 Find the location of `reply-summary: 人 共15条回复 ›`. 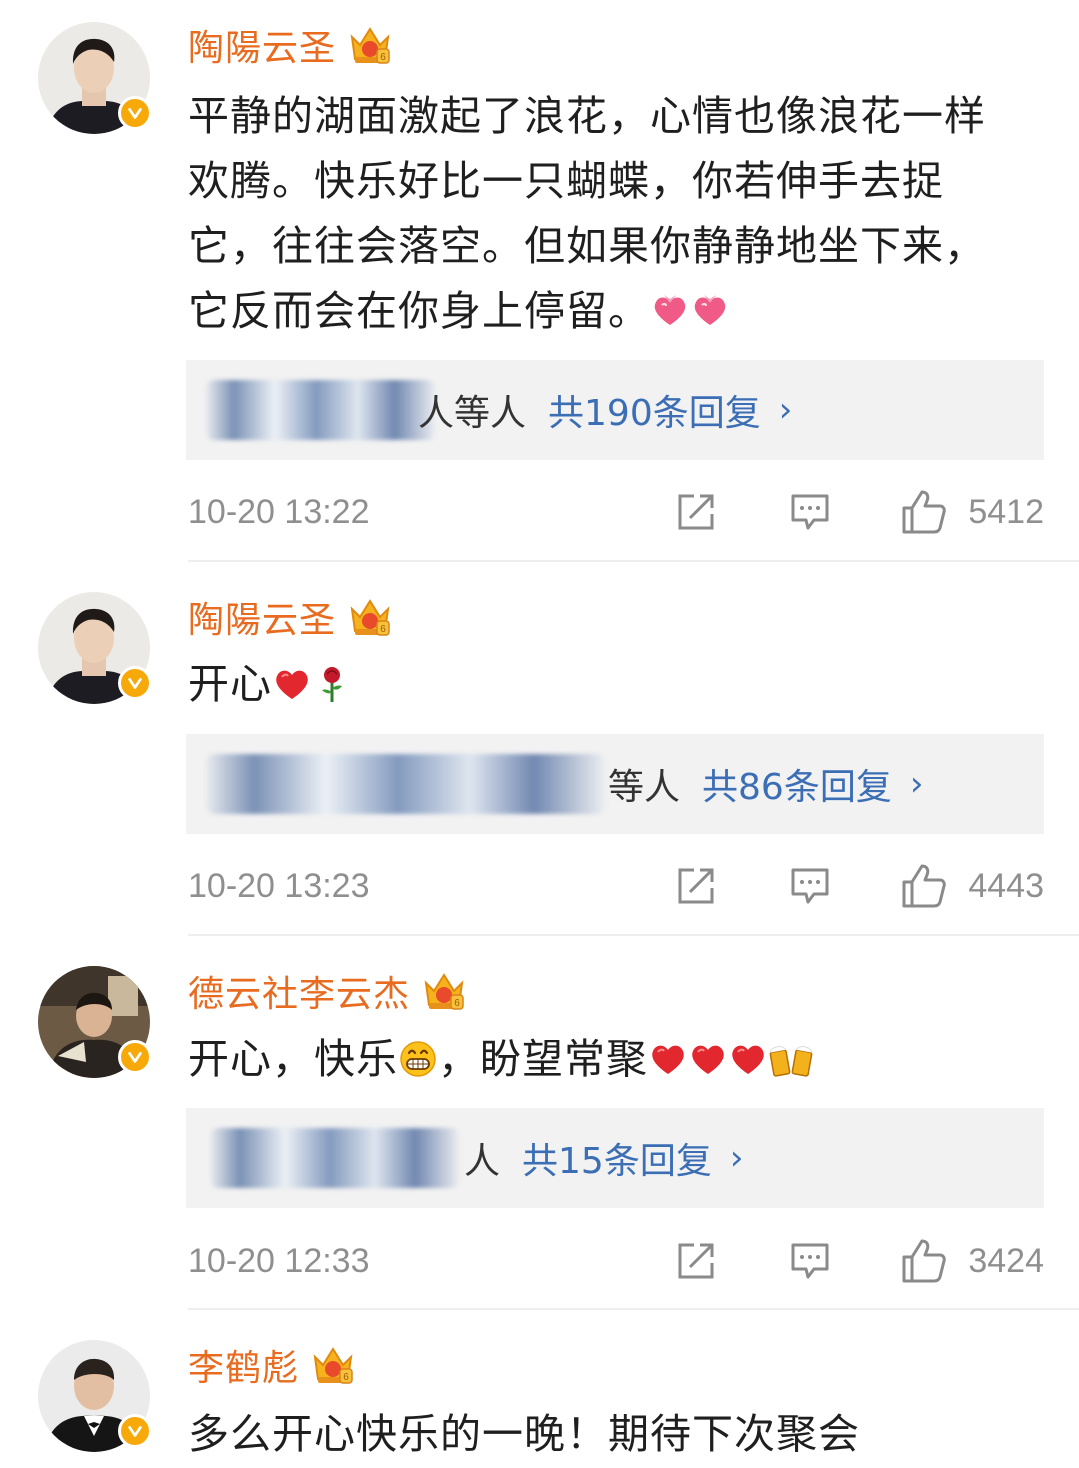

reply-summary: 人 共15条回复 › is located at coordinates (615, 1158).